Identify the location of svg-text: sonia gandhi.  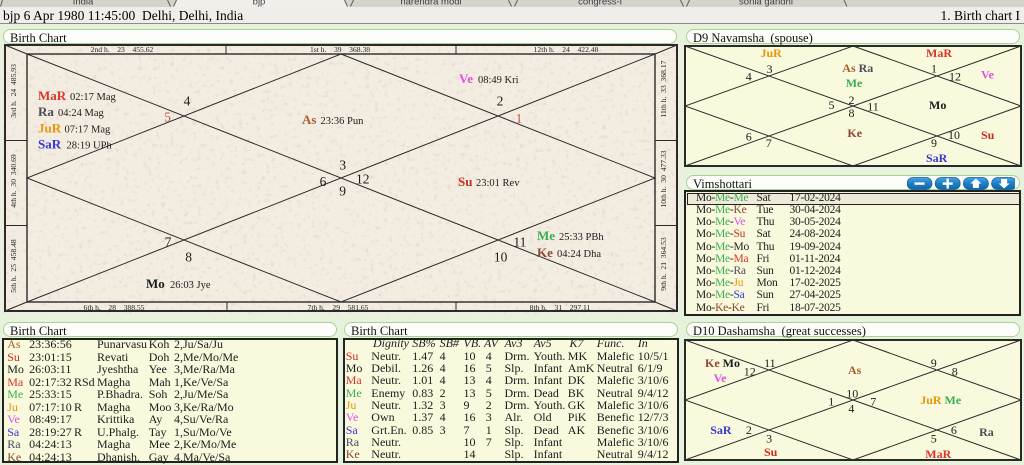
(766, 3).